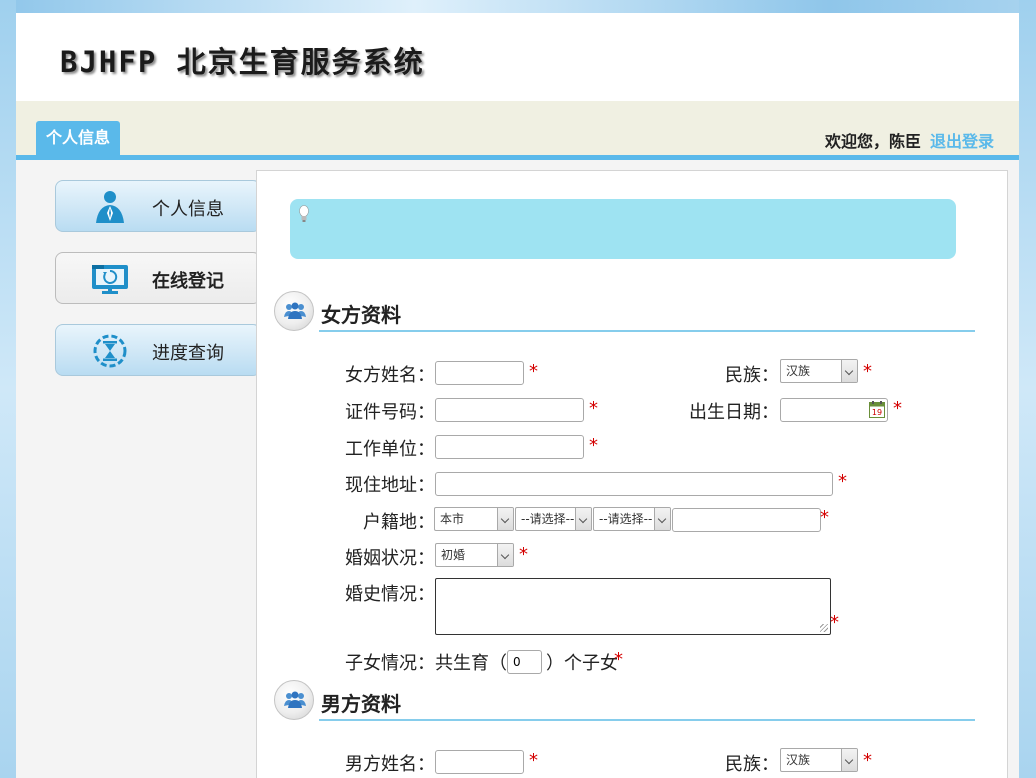 This screenshot has width=1036, height=778. What do you see at coordinates (819, 760) in the screenshot?
I see `male-ethnicity-select: 汉族` at bounding box center [819, 760].